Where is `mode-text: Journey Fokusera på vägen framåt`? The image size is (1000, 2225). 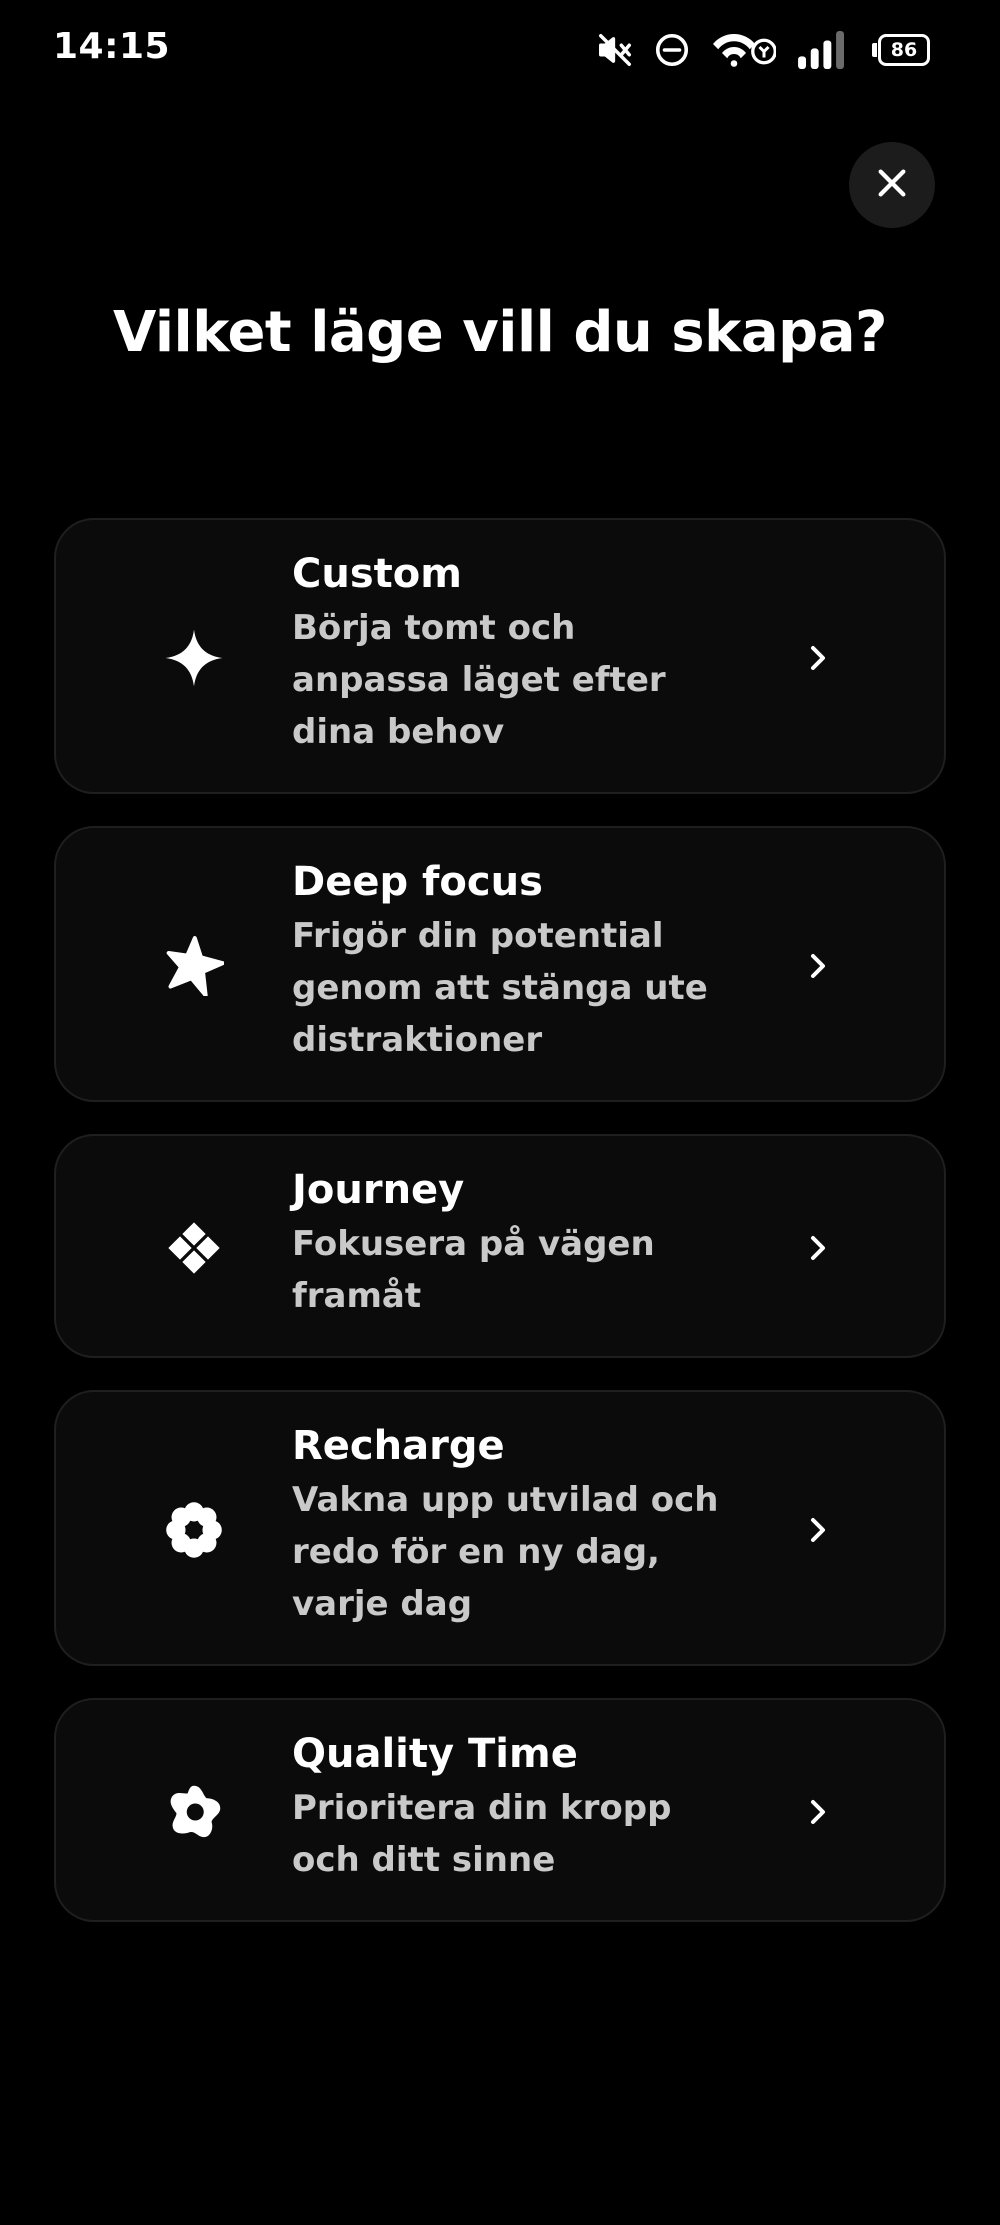 mode-text: Journey Fokusera på vägen framåt is located at coordinates (512, 1243).